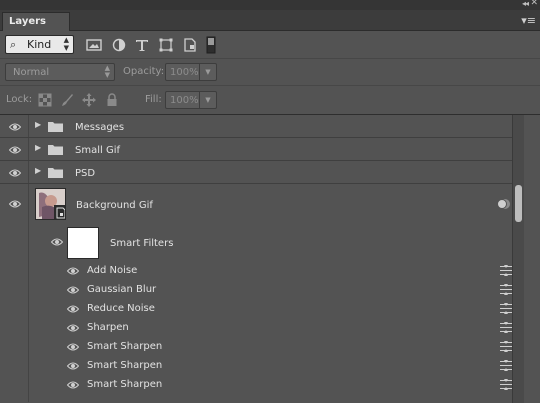 The width and height of the screenshot is (540, 403). I want to click on lock-label: Lock:, so click(19, 99).